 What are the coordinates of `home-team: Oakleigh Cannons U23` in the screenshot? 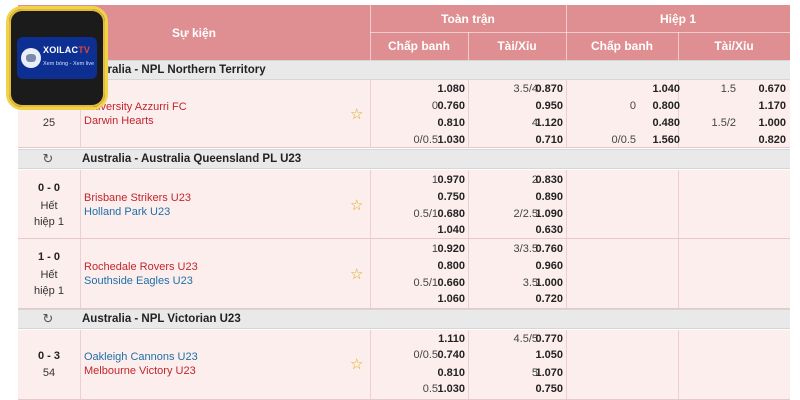 It's located at (141, 357).